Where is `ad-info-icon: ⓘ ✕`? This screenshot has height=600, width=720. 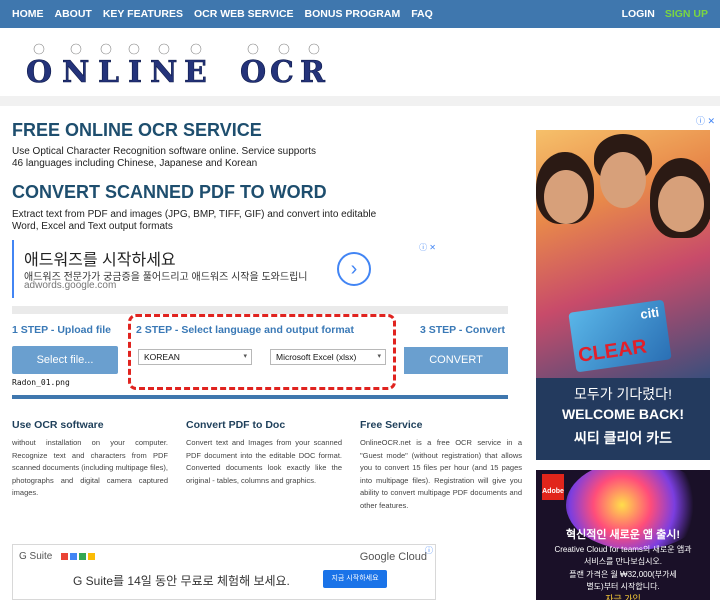
ad-info-icon: ⓘ ✕ is located at coordinates (705, 120).